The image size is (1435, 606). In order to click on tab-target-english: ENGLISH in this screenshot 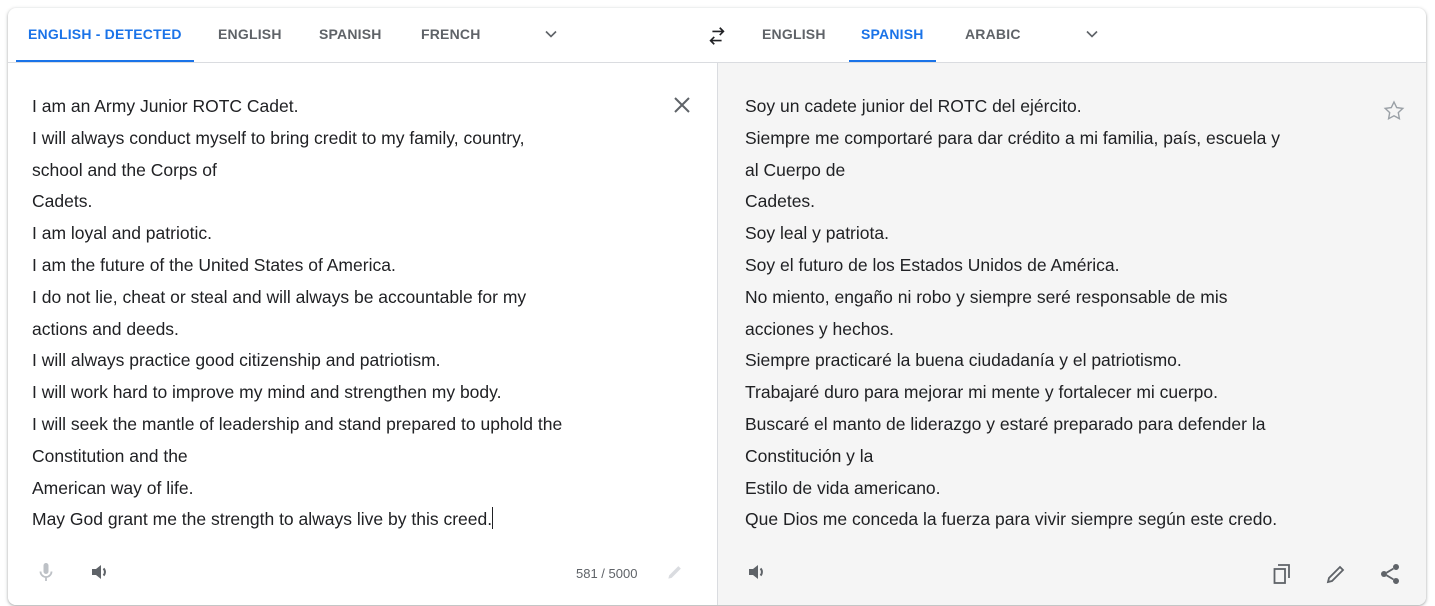, I will do `click(794, 35)`.